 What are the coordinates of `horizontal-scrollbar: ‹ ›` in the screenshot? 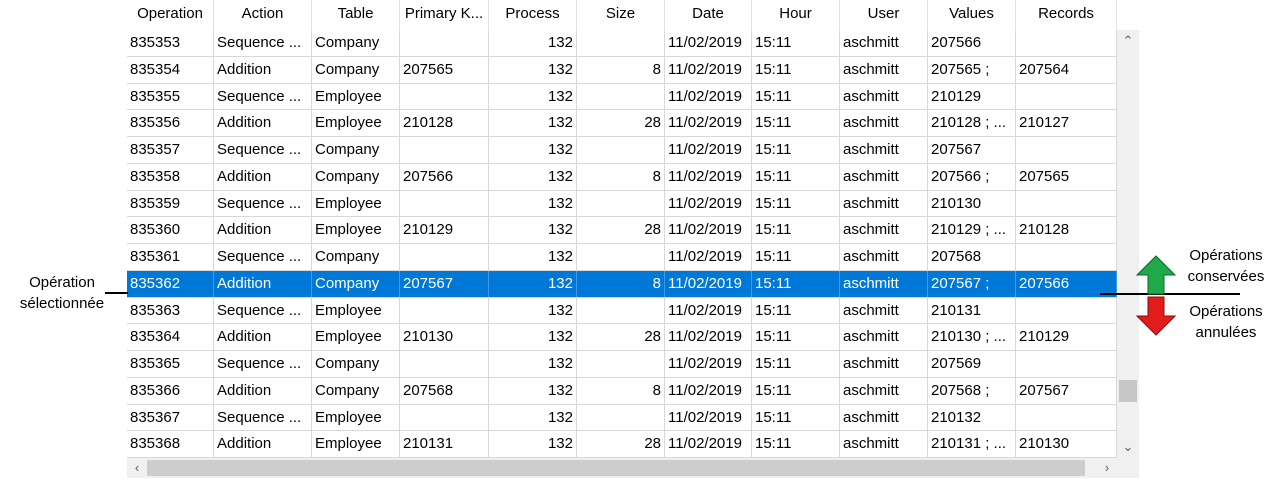 It's located at (622, 468).